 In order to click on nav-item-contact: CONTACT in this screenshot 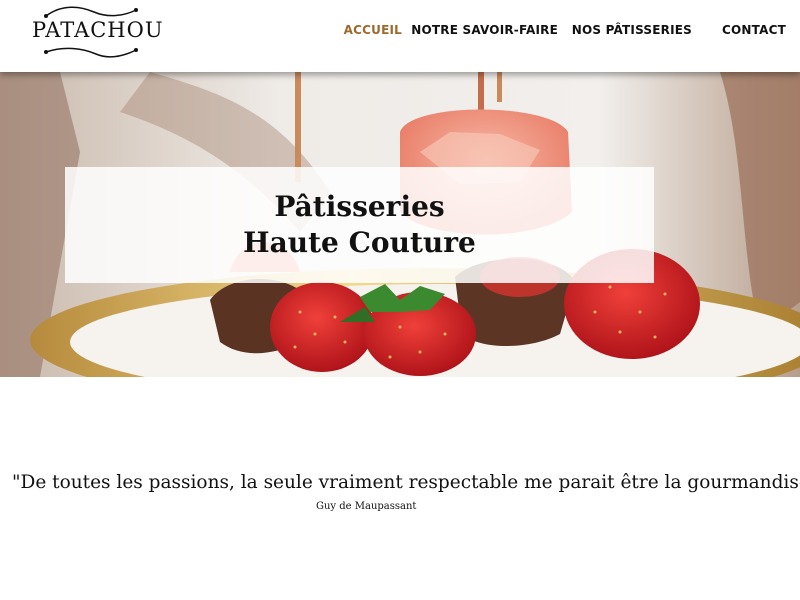, I will do `click(754, 30)`.